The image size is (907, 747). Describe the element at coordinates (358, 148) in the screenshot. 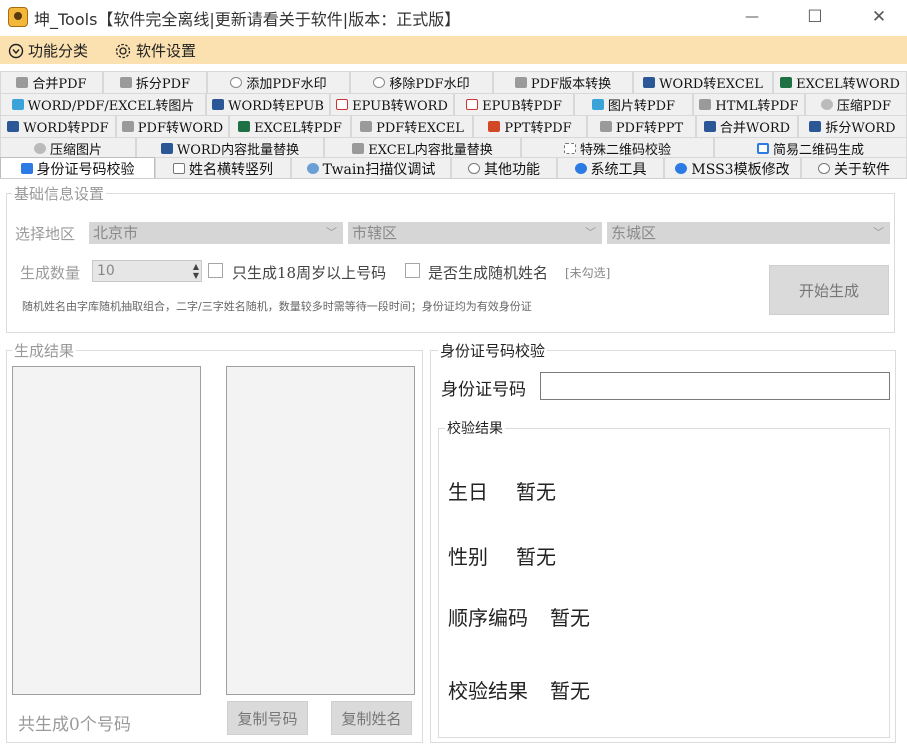

I see `excel-icon` at that location.